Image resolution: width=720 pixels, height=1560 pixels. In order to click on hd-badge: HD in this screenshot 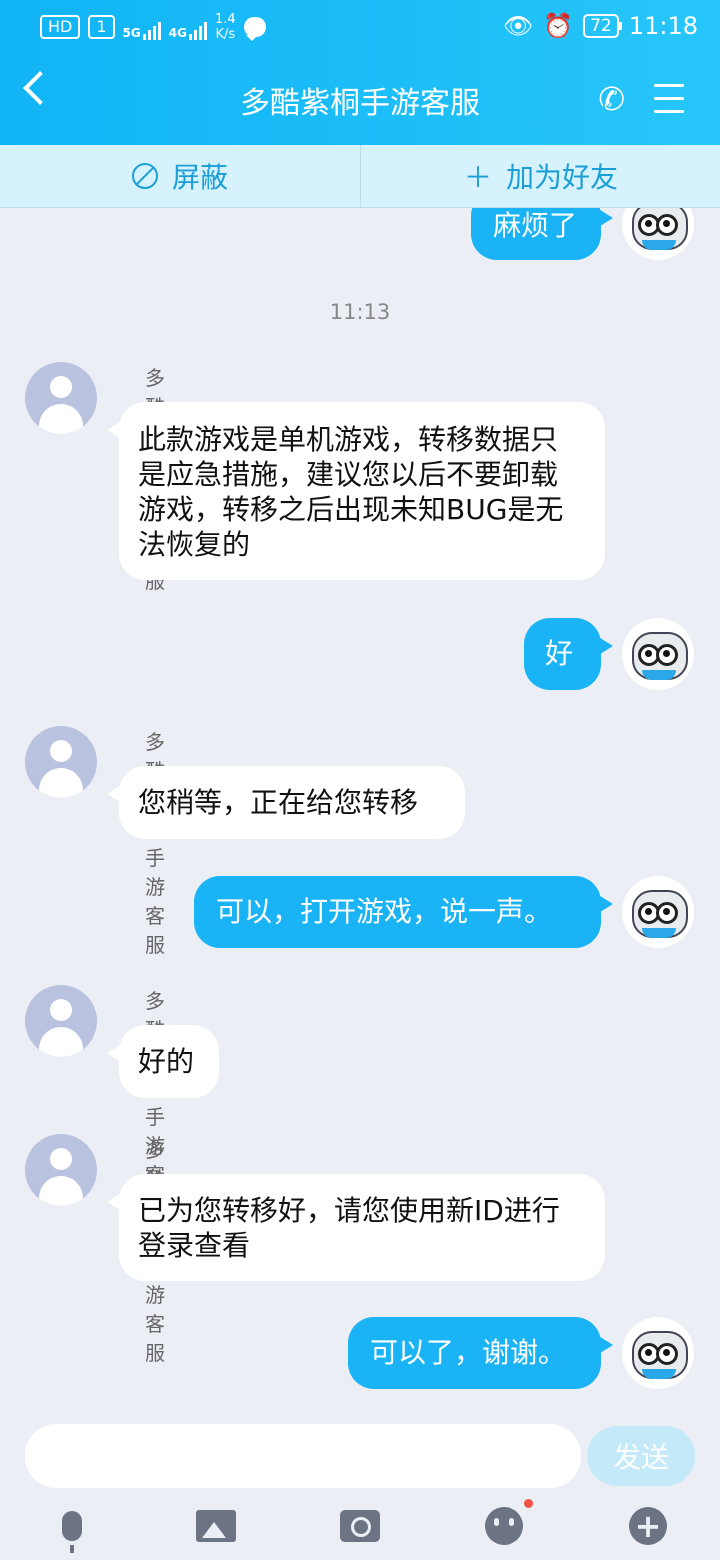, I will do `click(60, 27)`.